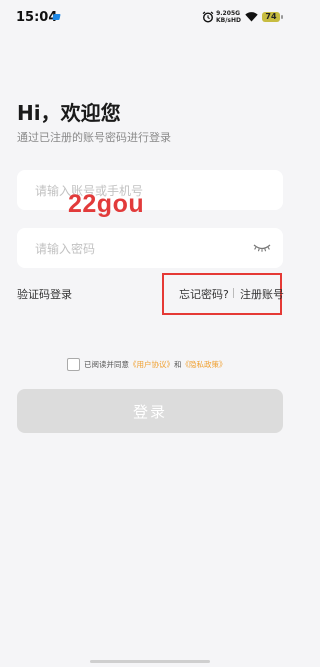 The width and height of the screenshot is (320, 667). Describe the element at coordinates (145, 249) in the screenshot. I see `password-input` at that location.